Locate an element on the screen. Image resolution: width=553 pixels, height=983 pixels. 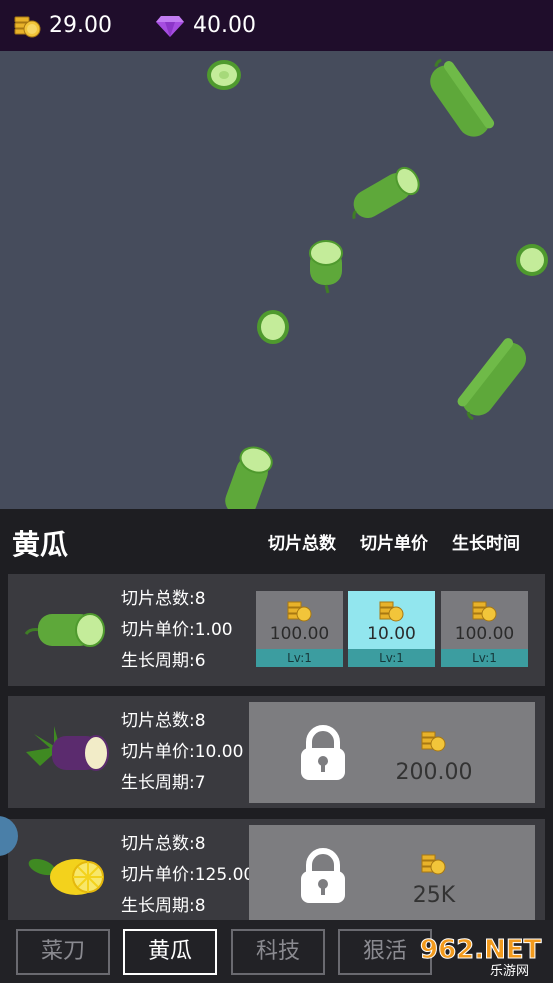
slice-price: 切片单价:1.00 is located at coordinates (177, 630).